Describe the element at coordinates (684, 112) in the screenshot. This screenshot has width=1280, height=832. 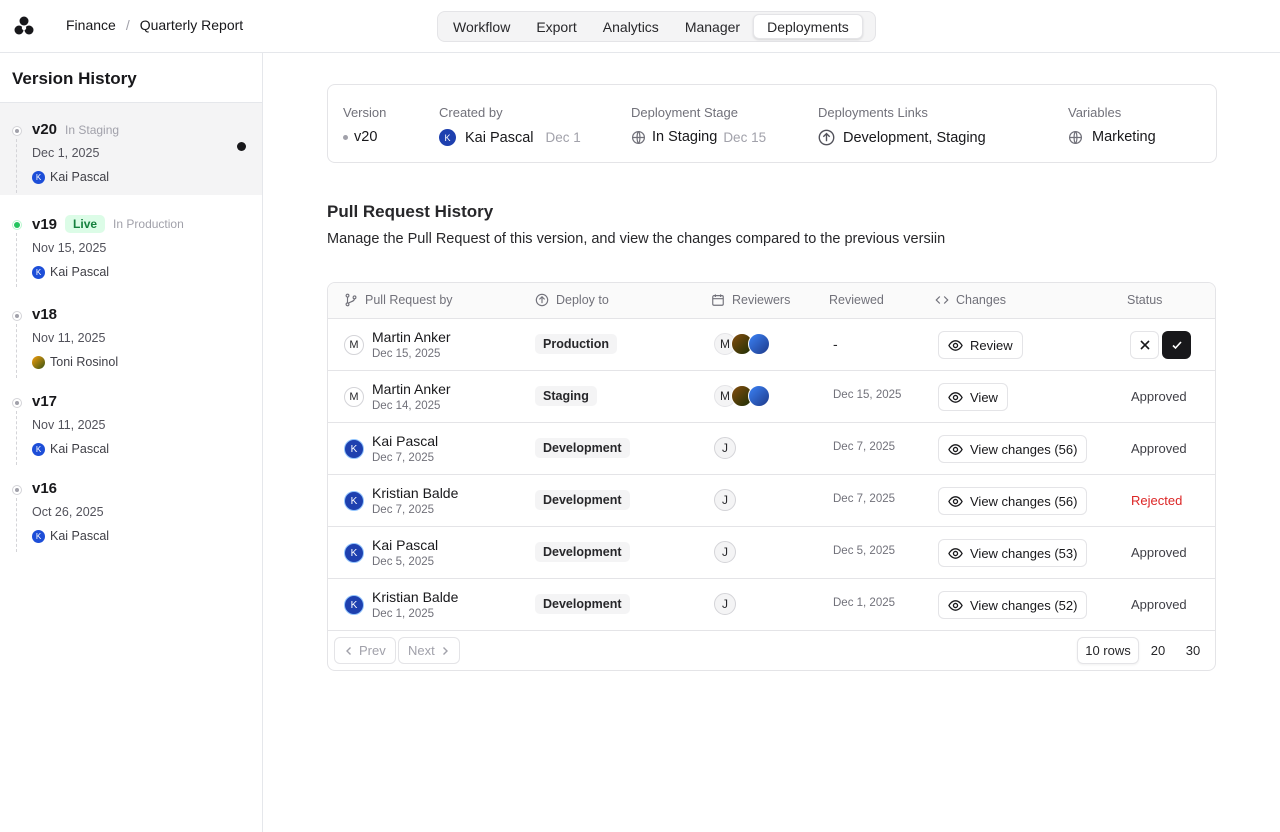
I see `info-label: Deployment Stage` at that location.